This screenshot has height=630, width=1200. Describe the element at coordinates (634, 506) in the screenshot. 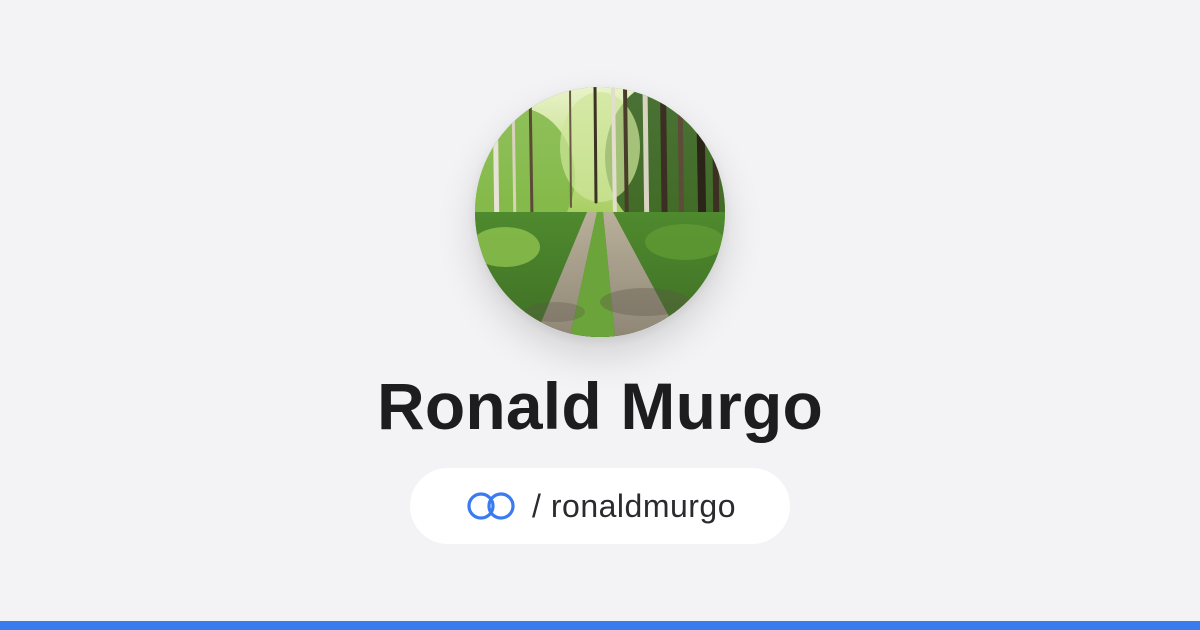

I see `handle-row: / ronaldmurgo` at that location.